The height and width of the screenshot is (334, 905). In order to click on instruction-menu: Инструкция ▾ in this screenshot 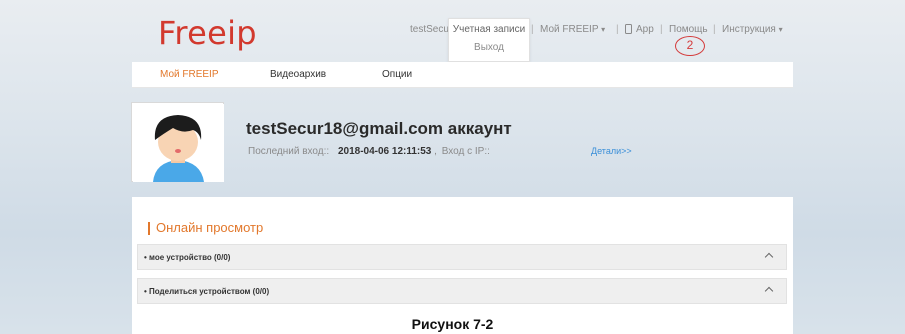, I will do `click(752, 29)`.